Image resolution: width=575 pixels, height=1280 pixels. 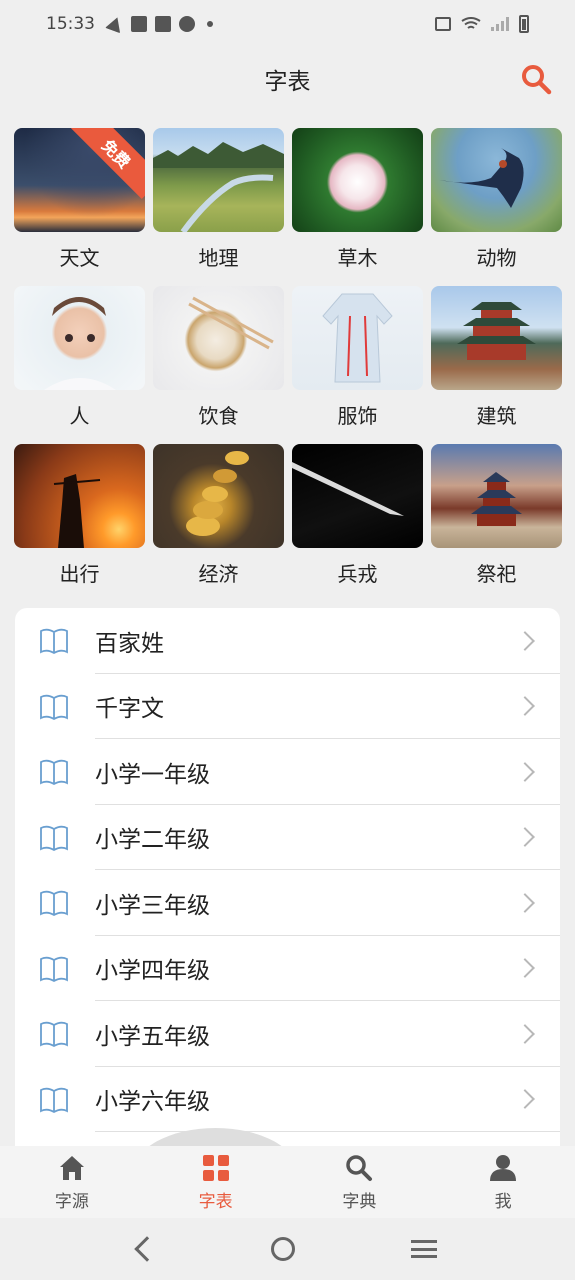 What do you see at coordinates (71, 1201) in the screenshot?
I see `tab-label: 字源` at bounding box center [71, 1201].